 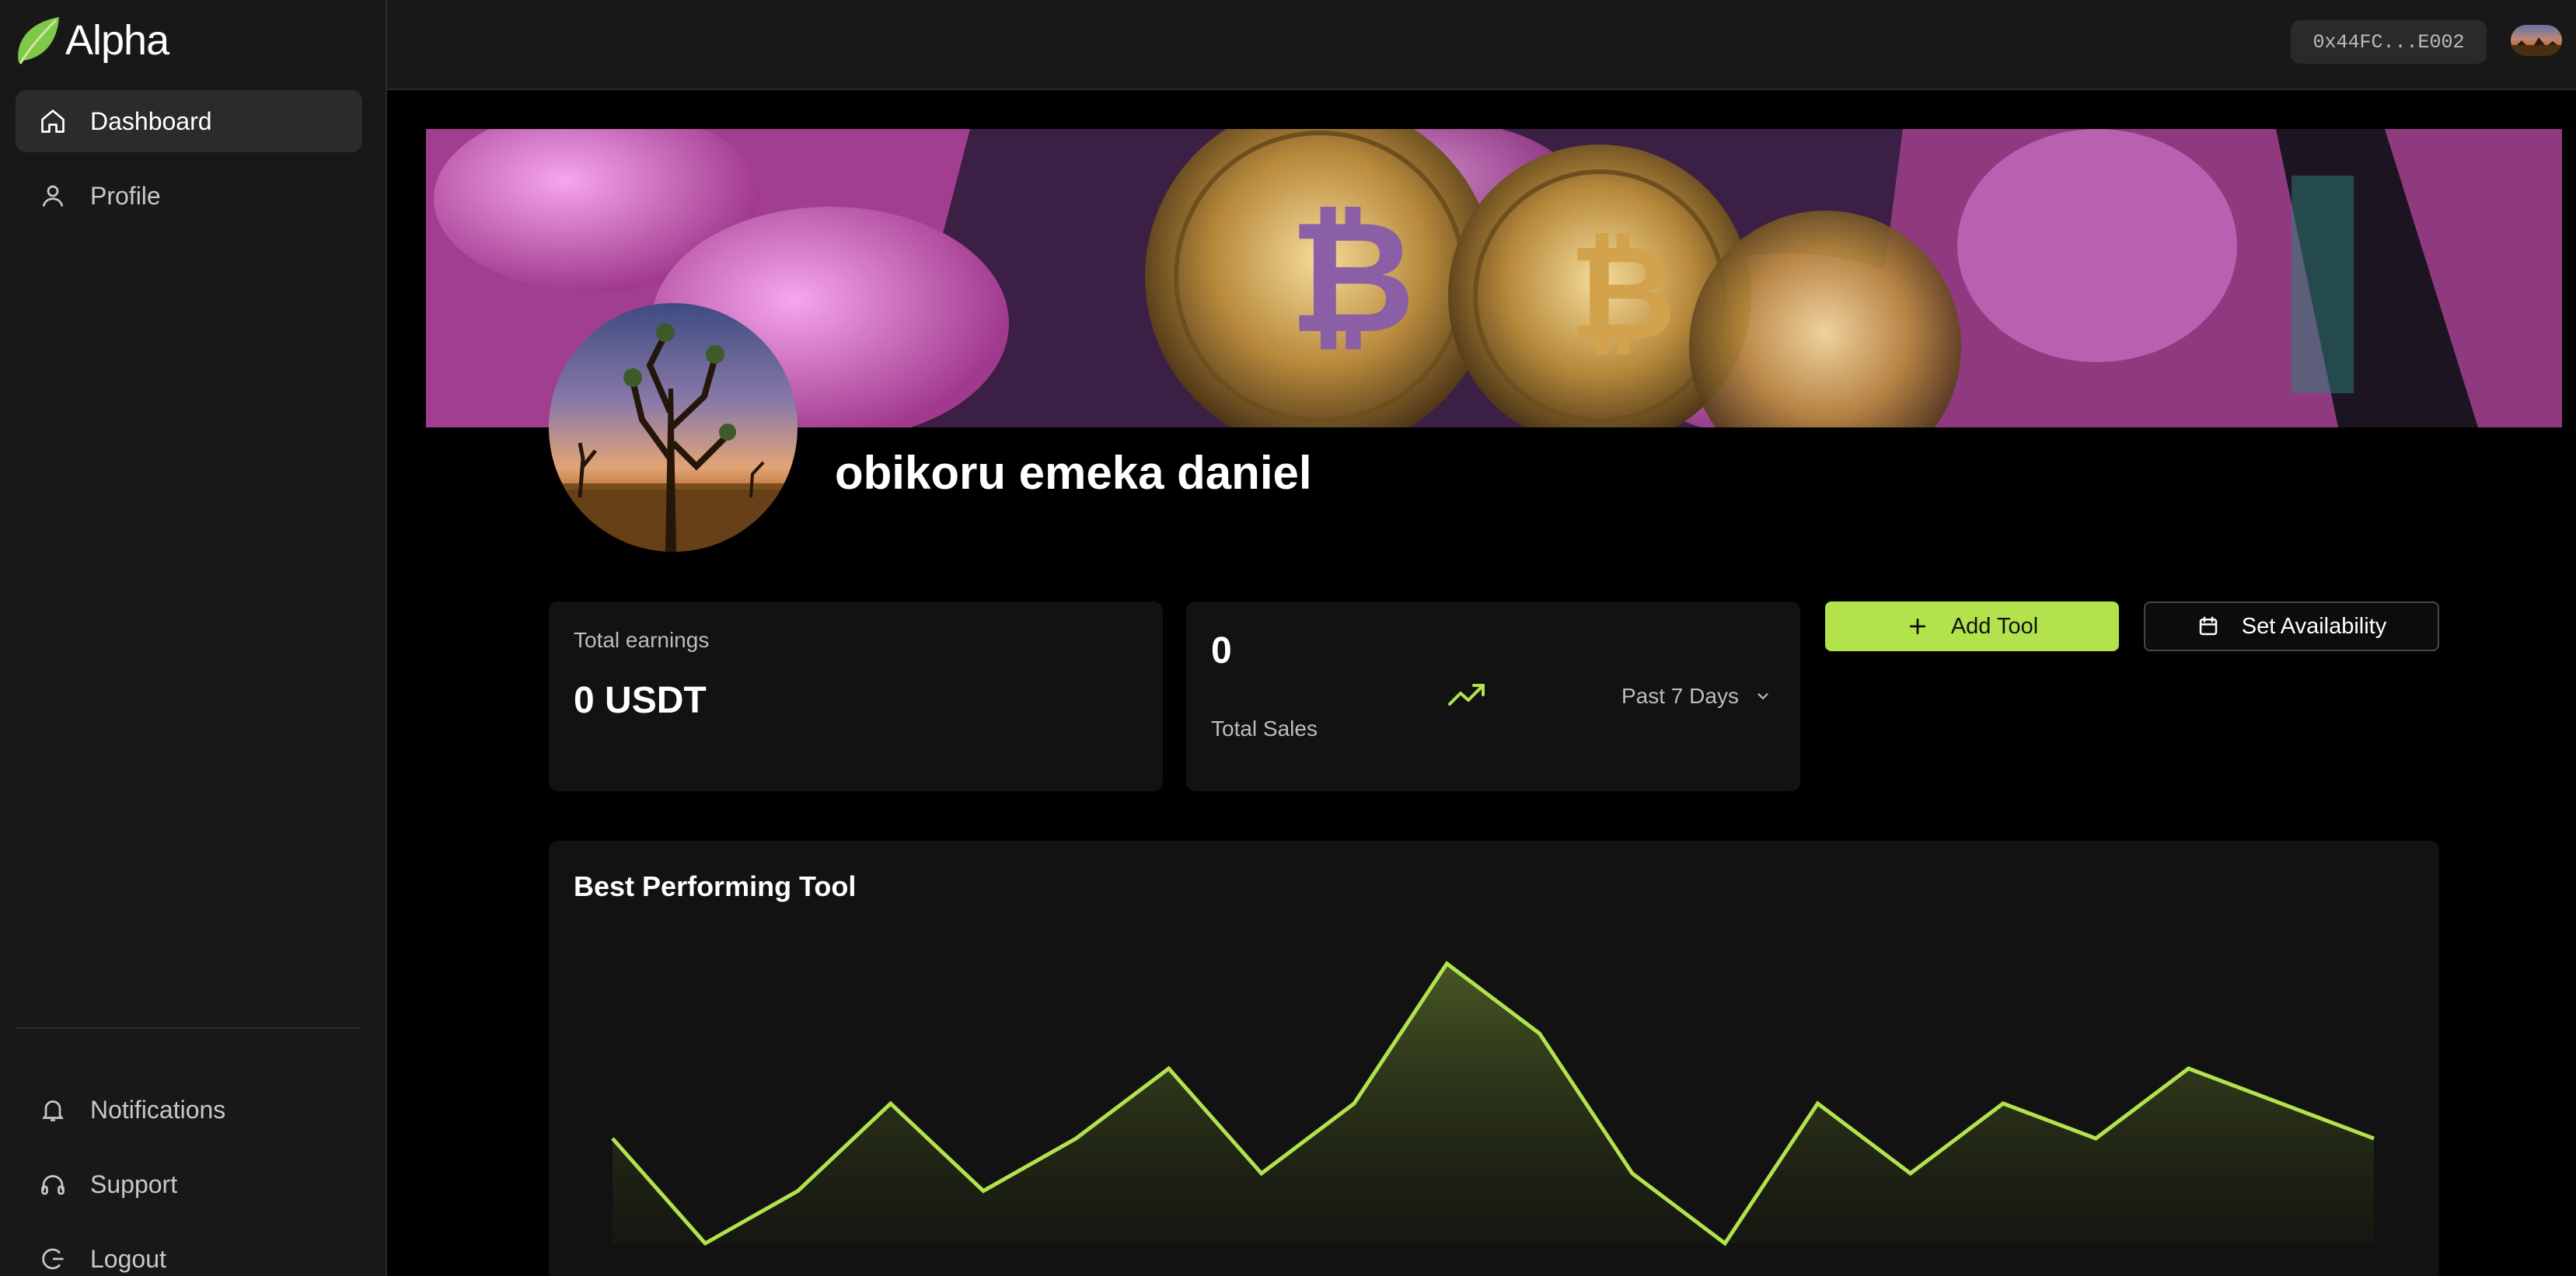 What do you see at coordinates (189, 1252) in the screenshot?
I see `sidebar-item-logout: Logout` at bounding box center [189, 1252].